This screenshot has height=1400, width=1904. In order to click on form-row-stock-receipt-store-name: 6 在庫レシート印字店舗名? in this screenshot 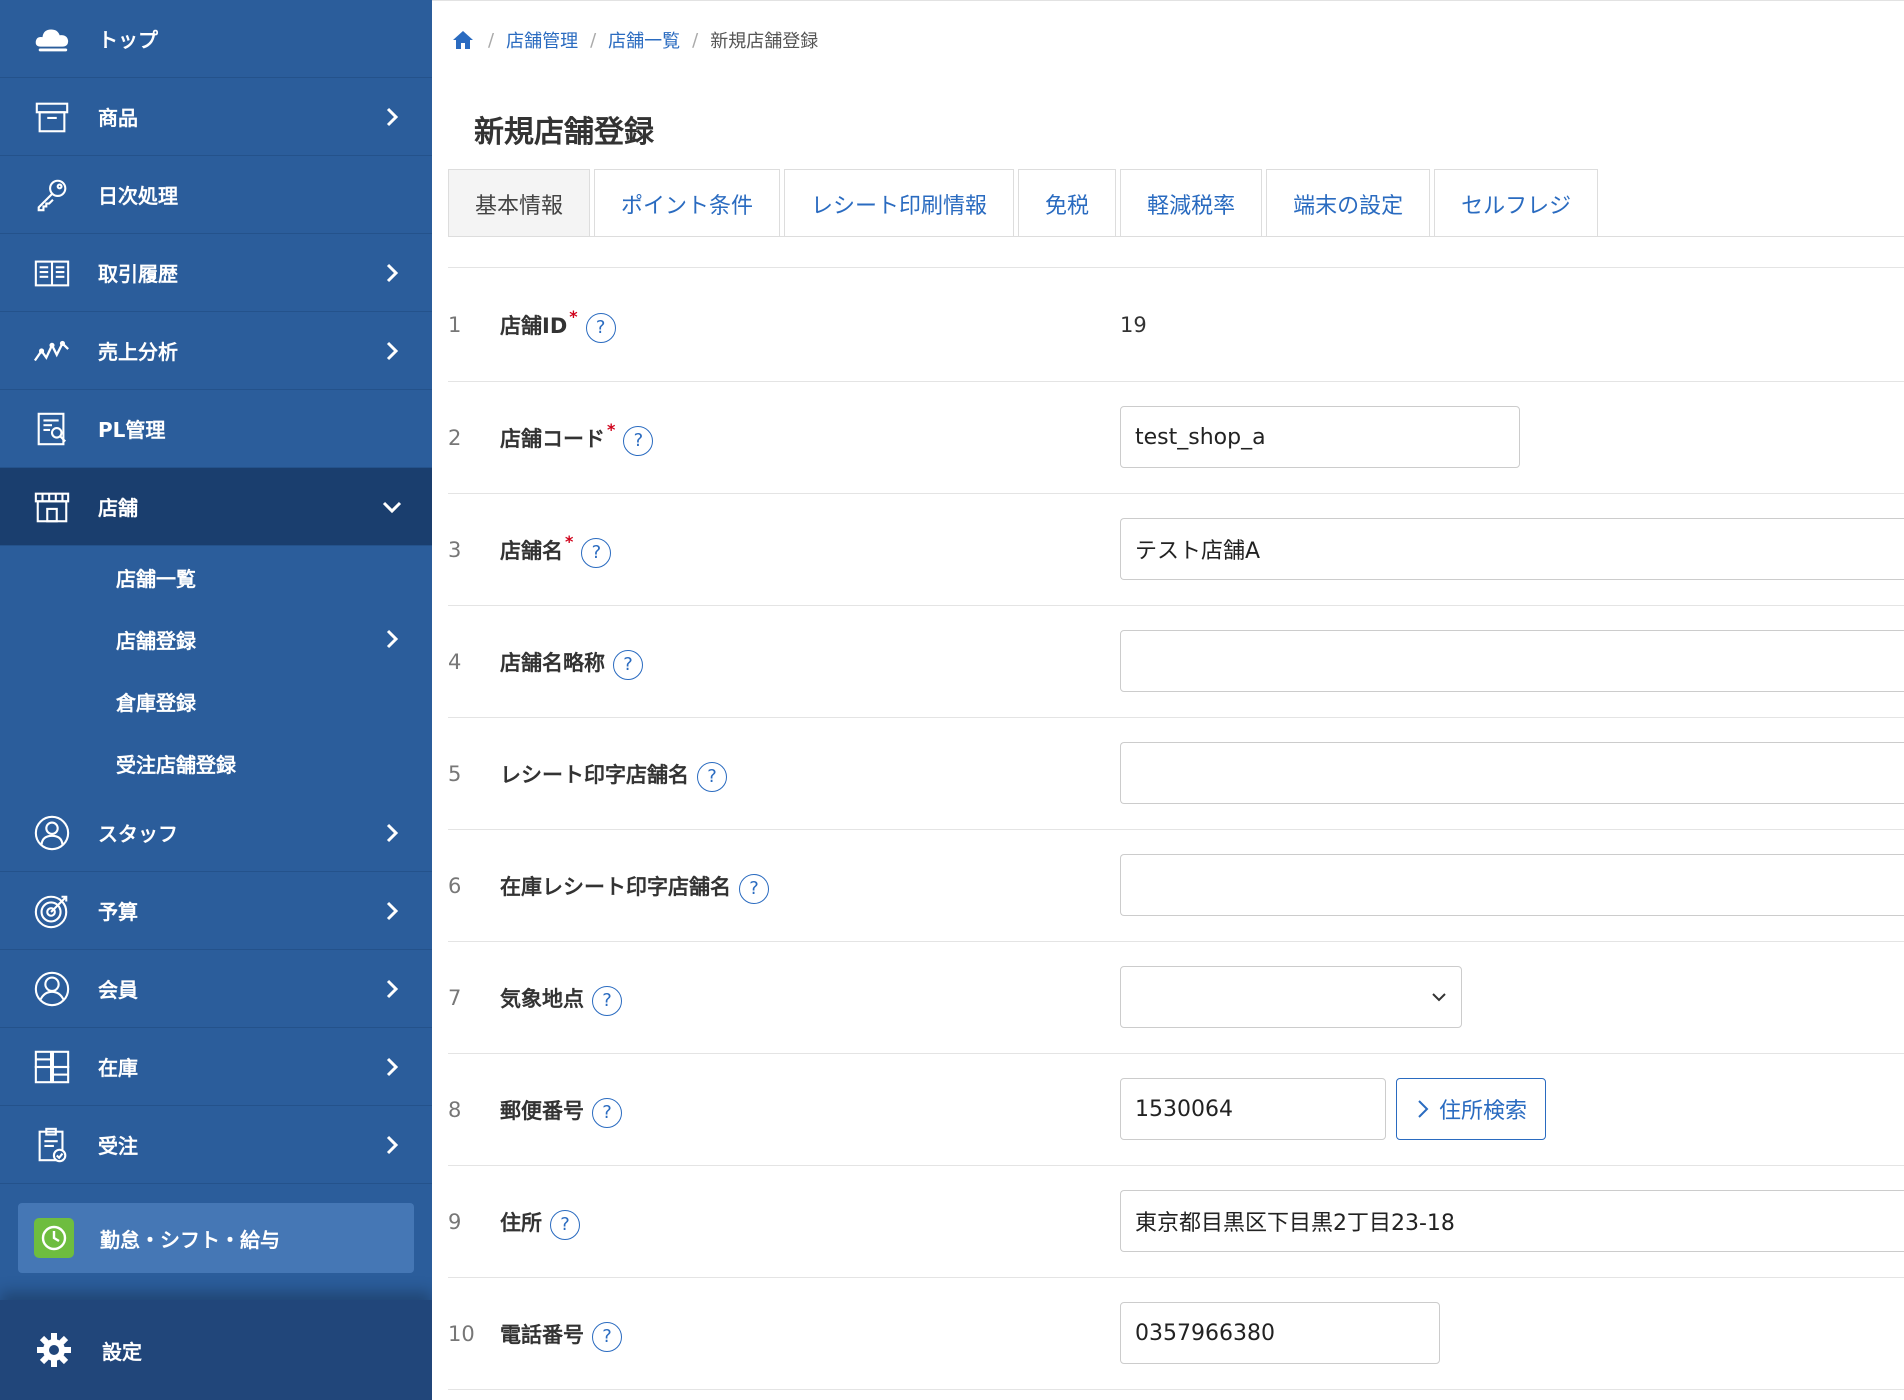, I will do `click(1176, 886)`.